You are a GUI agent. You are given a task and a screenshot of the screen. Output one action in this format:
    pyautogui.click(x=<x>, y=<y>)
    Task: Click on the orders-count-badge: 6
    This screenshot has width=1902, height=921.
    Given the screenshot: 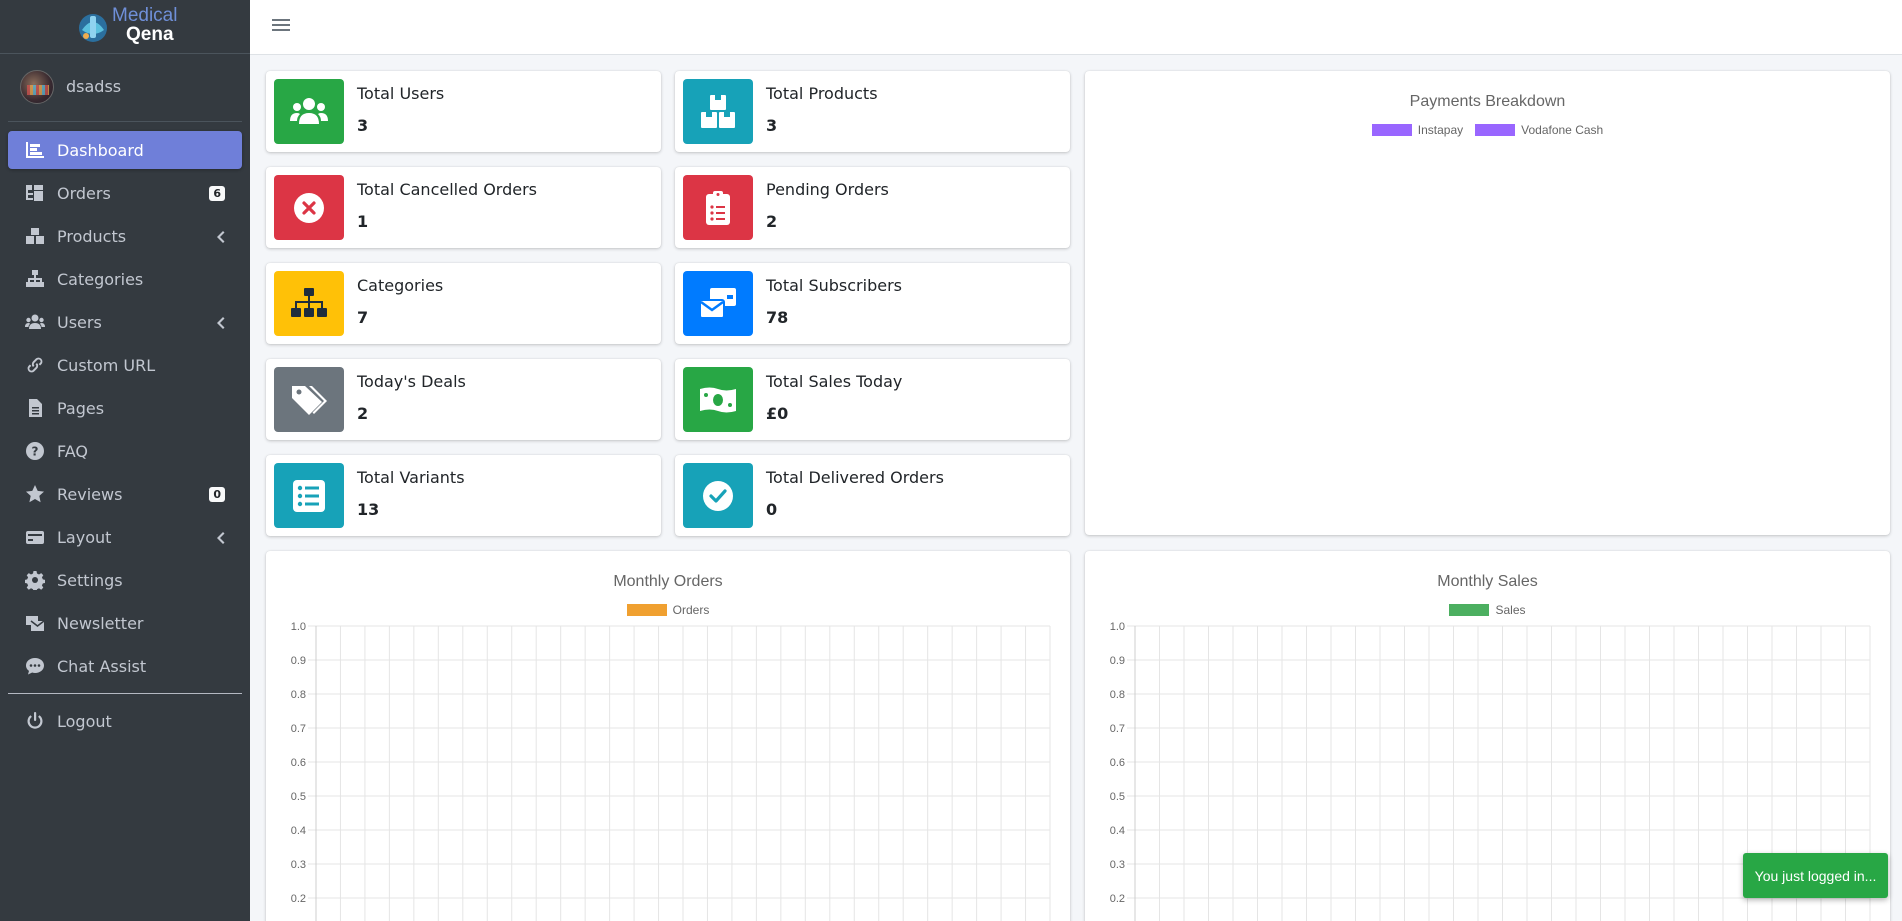 What is the action you would take?
    pyautogui.click(x=217, y=193)
    